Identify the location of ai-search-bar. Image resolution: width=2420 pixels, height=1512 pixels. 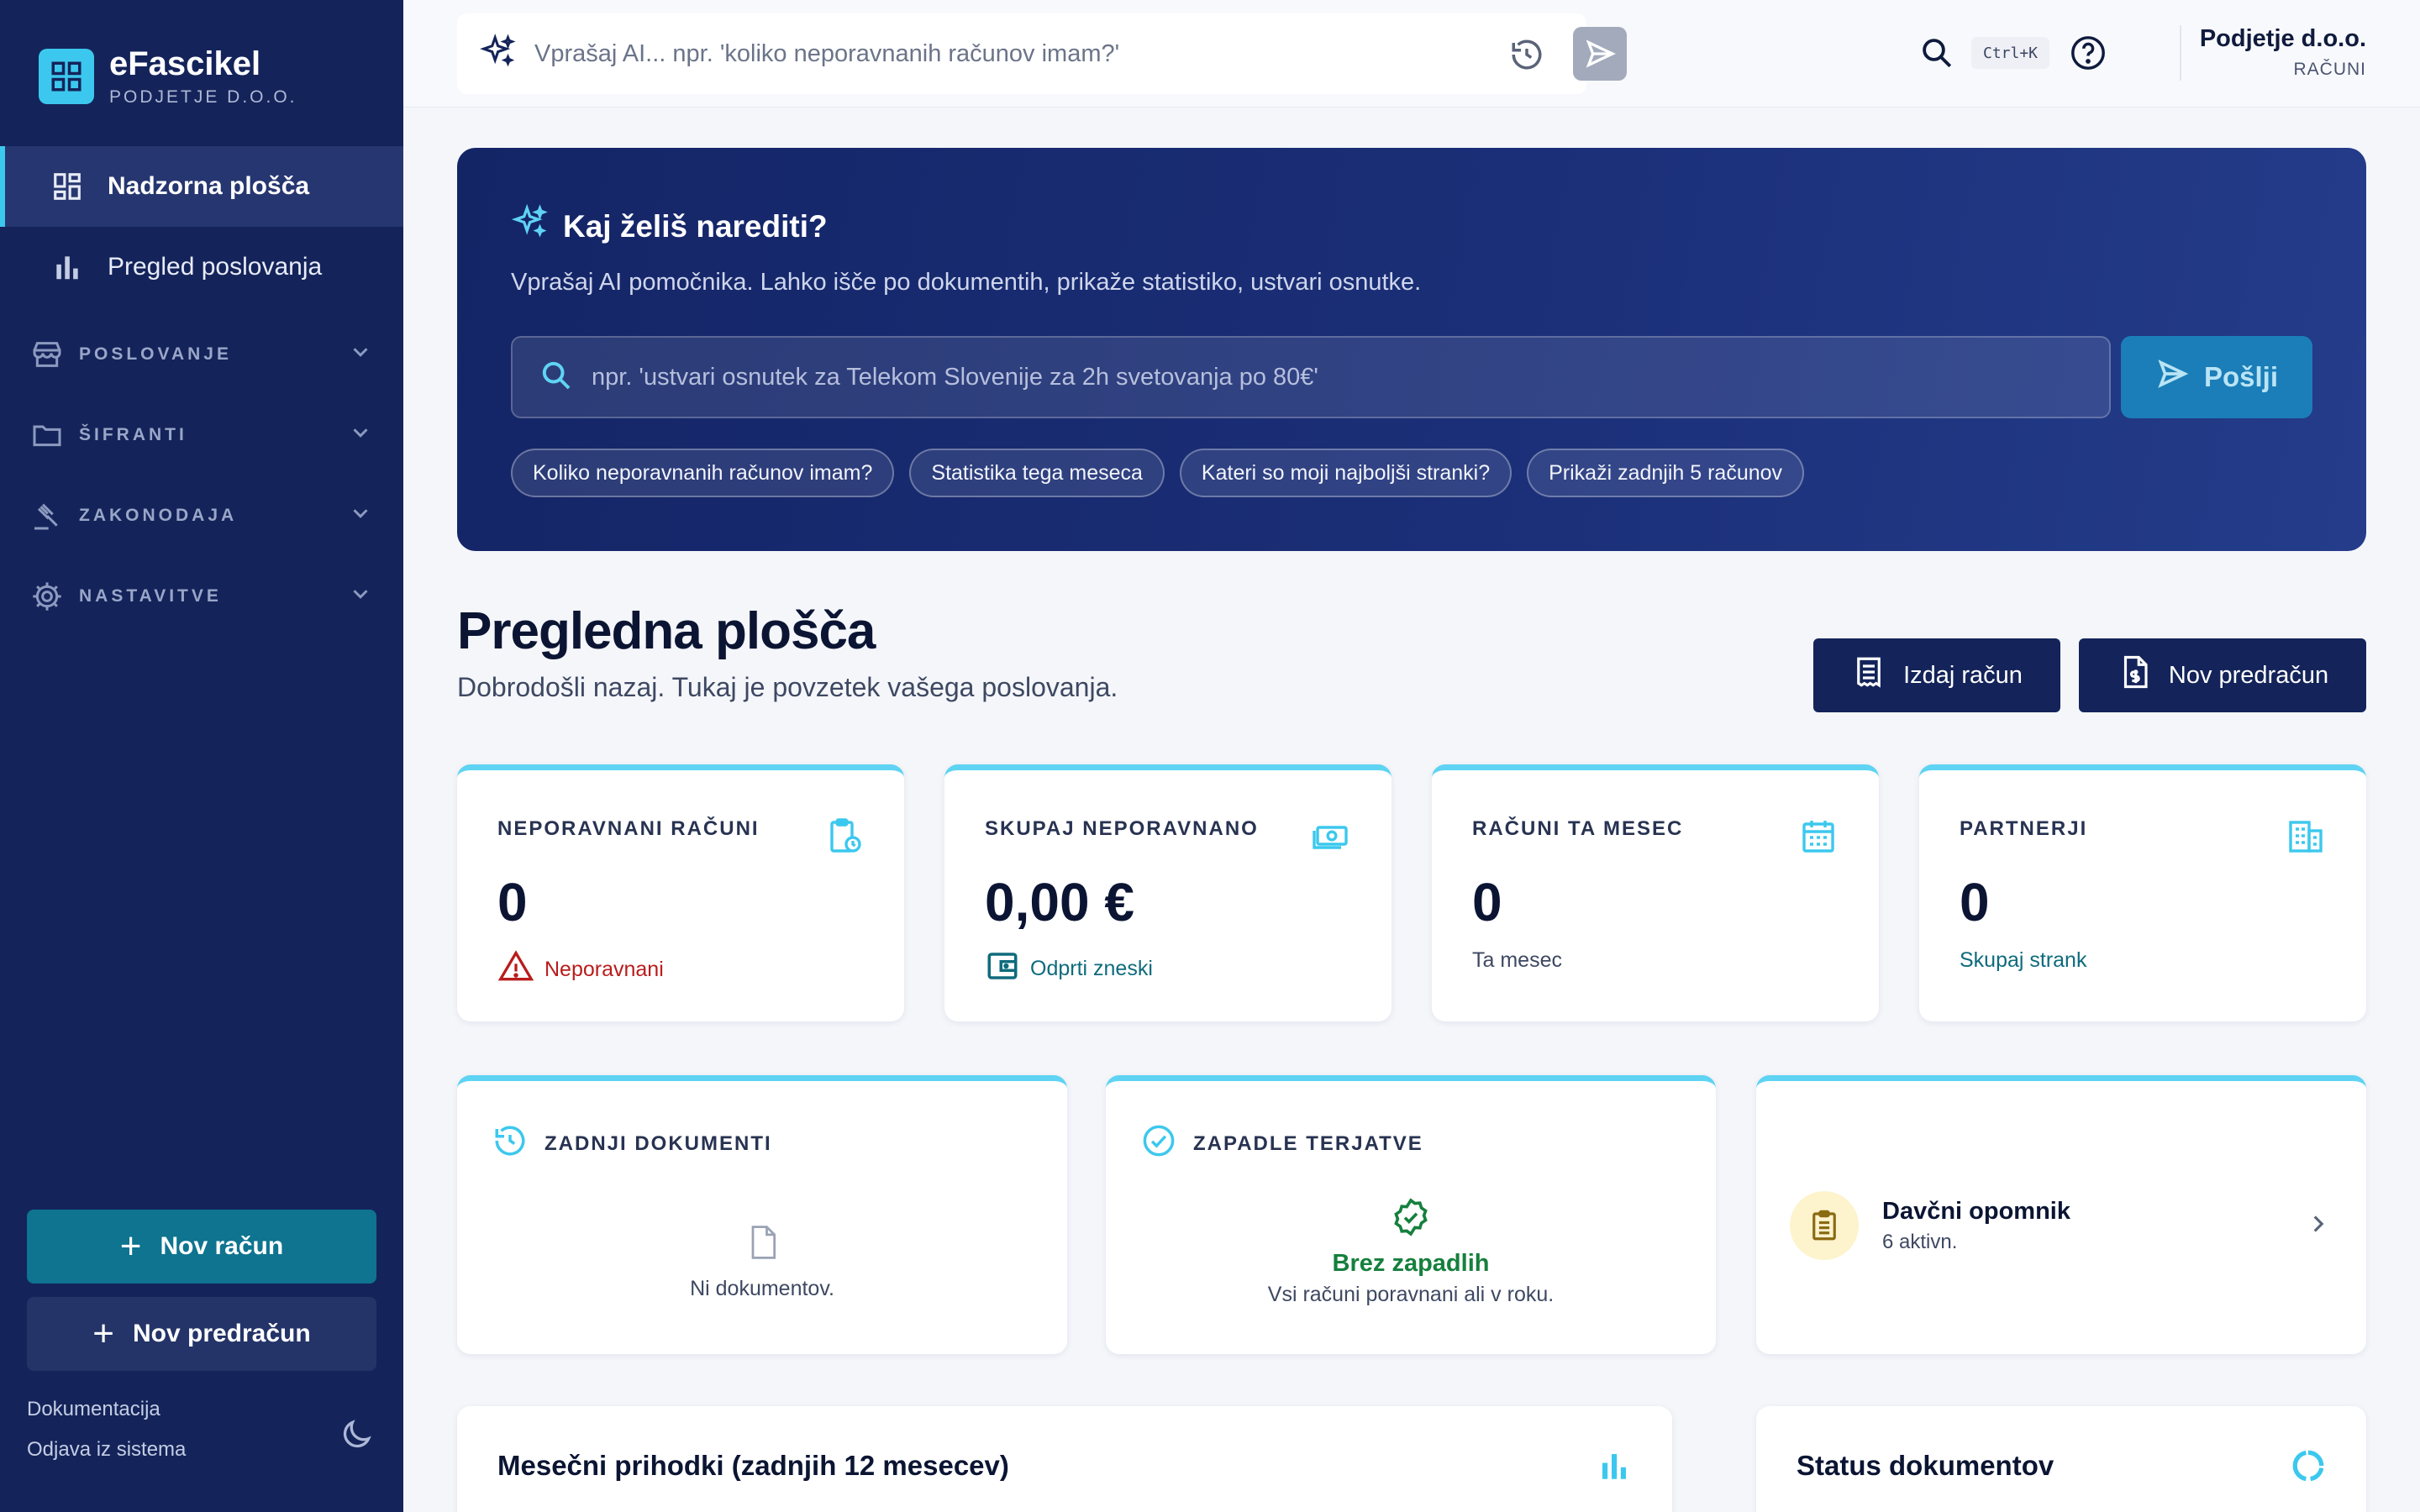
(1042, 53).